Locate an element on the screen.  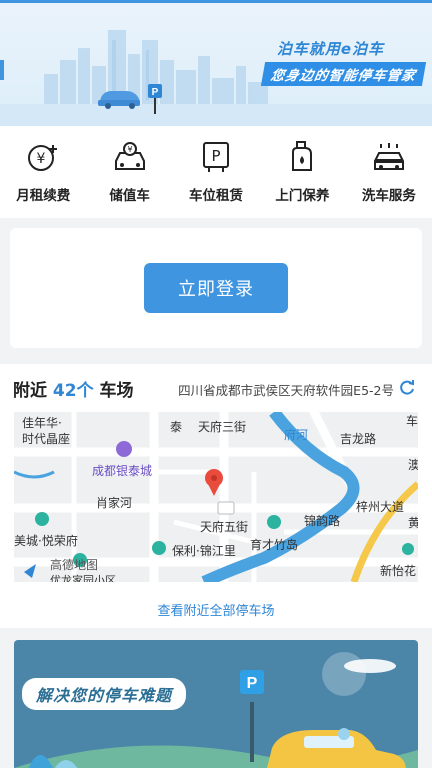
map-label: 美城·悦荣府 is located at coordinates (46, 541).